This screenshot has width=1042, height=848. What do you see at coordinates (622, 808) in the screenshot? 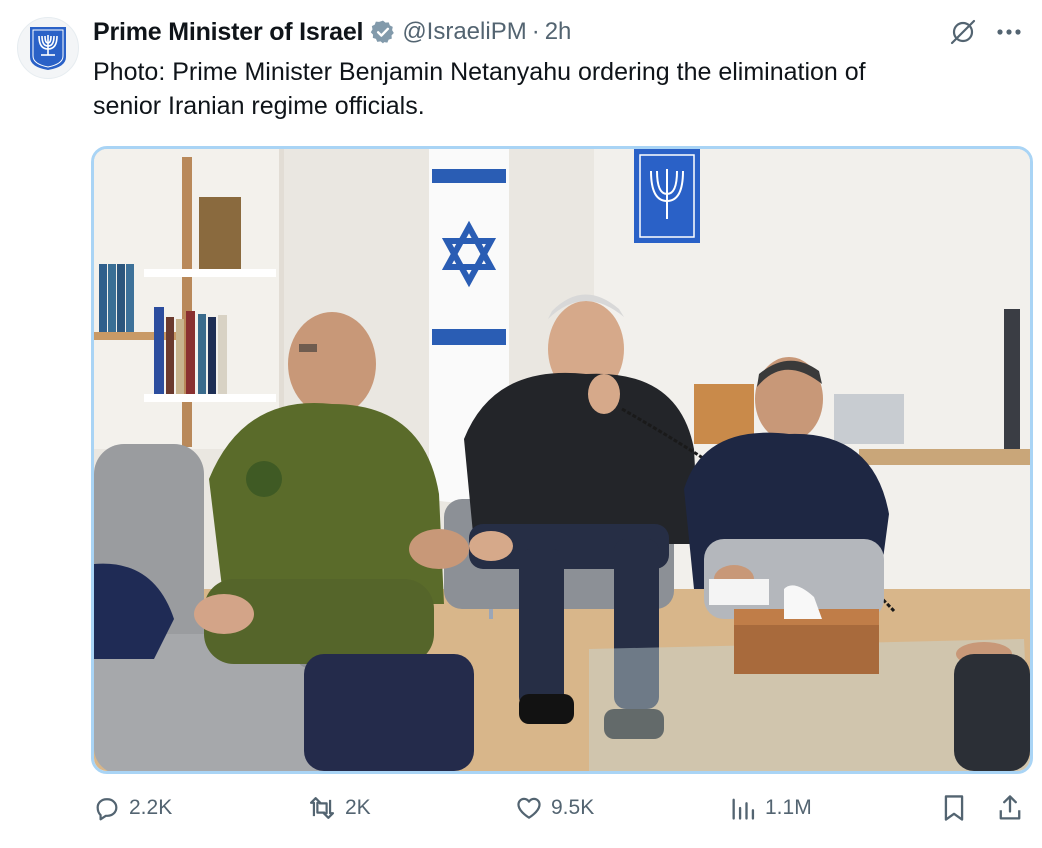
I see `like-button: 9.5K` at bounding box center [622, 808].